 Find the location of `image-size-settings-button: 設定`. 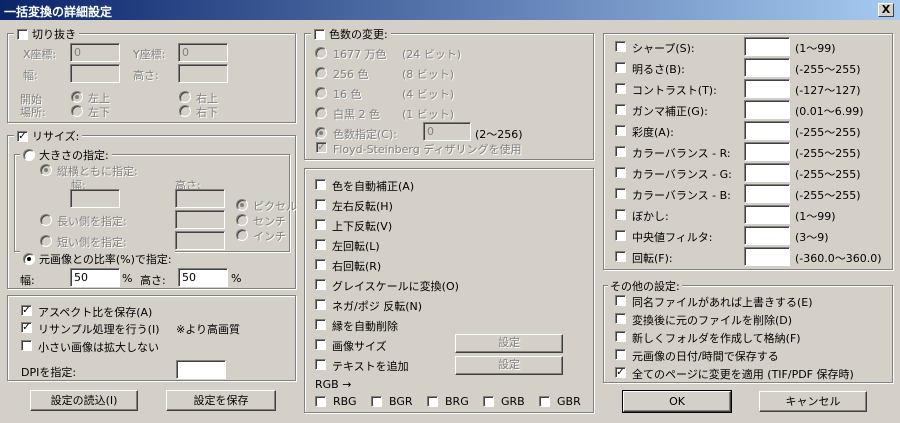

image-size-settings-button: 設定 is located at coordinates (509, 343).